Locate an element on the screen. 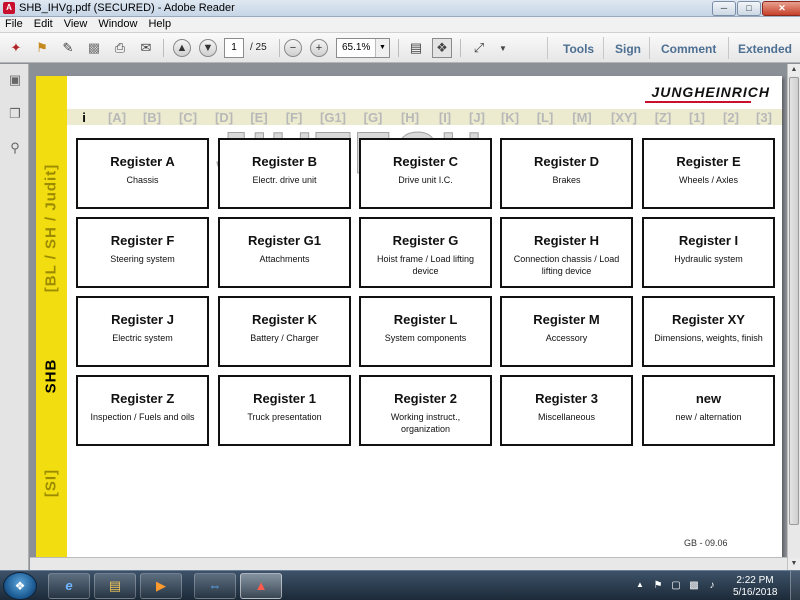 The width and height of the screenshot is (800, 600). register-new-button: new new / alternation is located at coordinates (708, 410).